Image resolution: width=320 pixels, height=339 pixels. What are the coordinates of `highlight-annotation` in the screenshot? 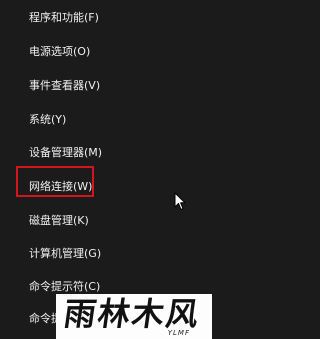 It's located at (55, 181).